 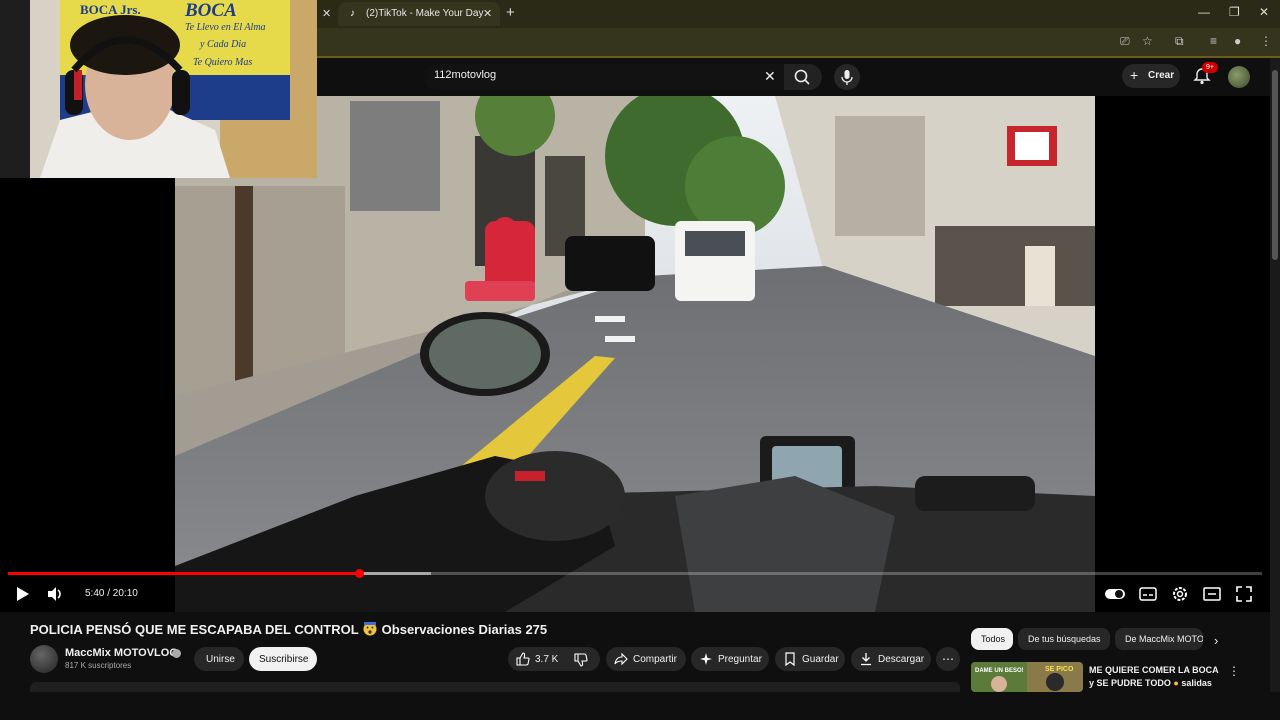 I want to click on chip-from-channel: De MaccMix MOTO, so click(x=1159, y=639).